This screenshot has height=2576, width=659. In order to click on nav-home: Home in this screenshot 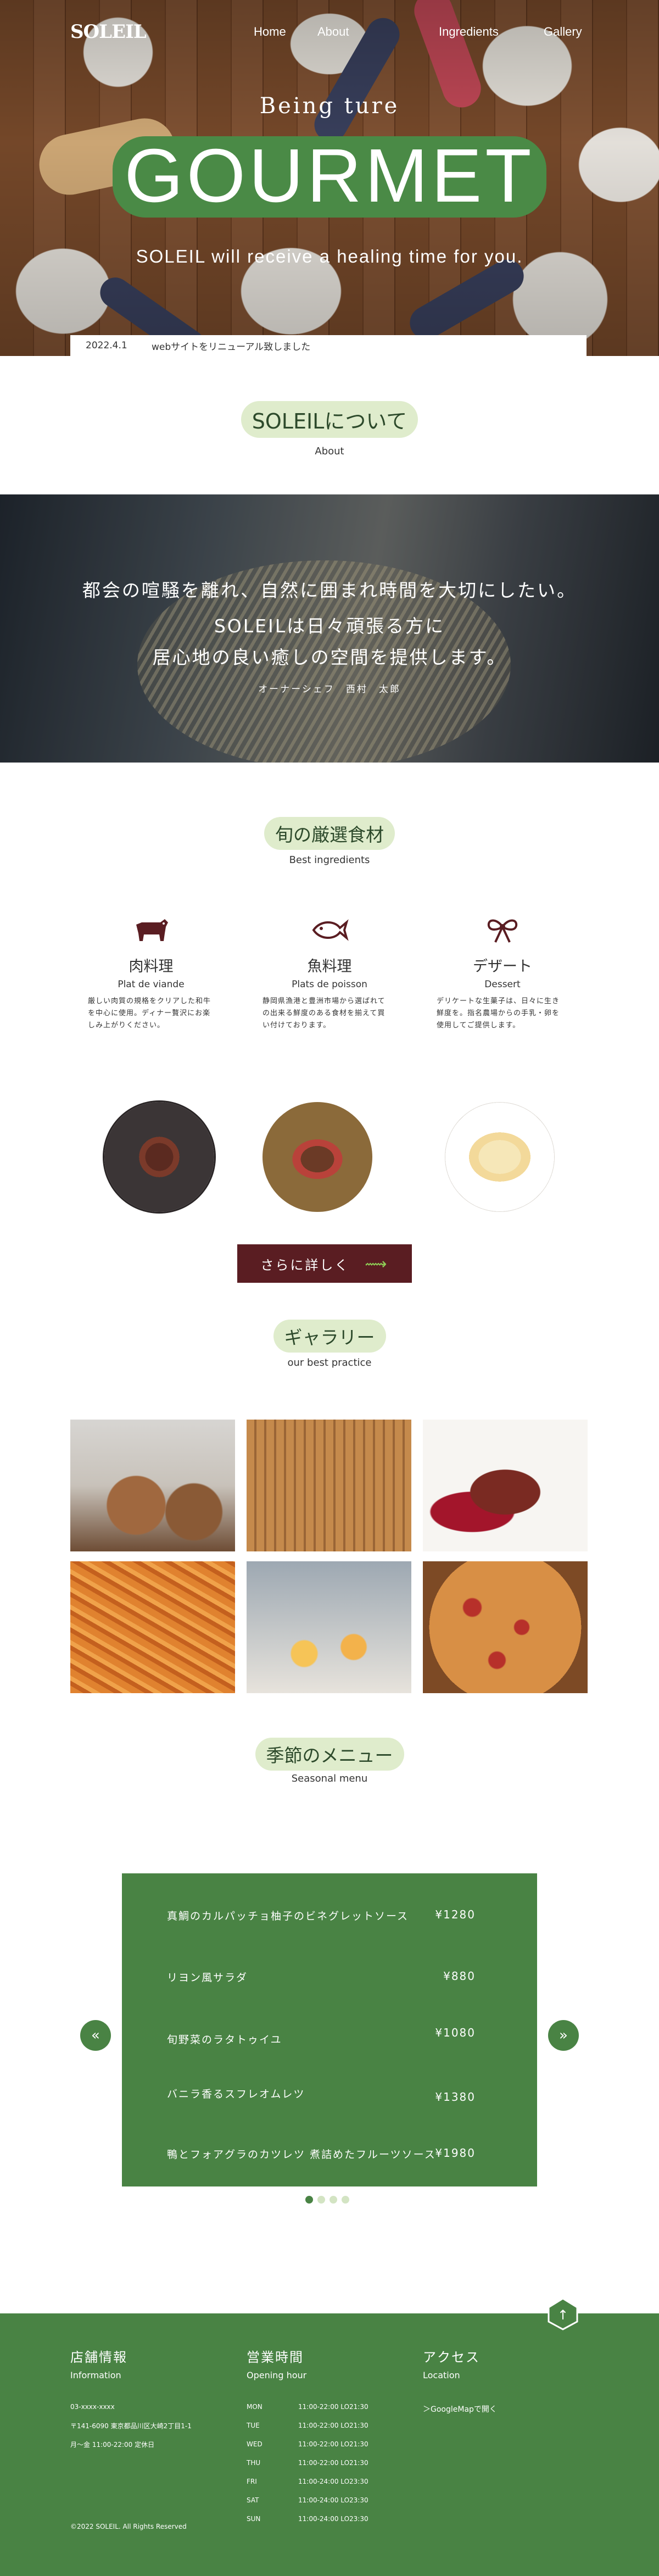, I will do `click(270, 32)`.